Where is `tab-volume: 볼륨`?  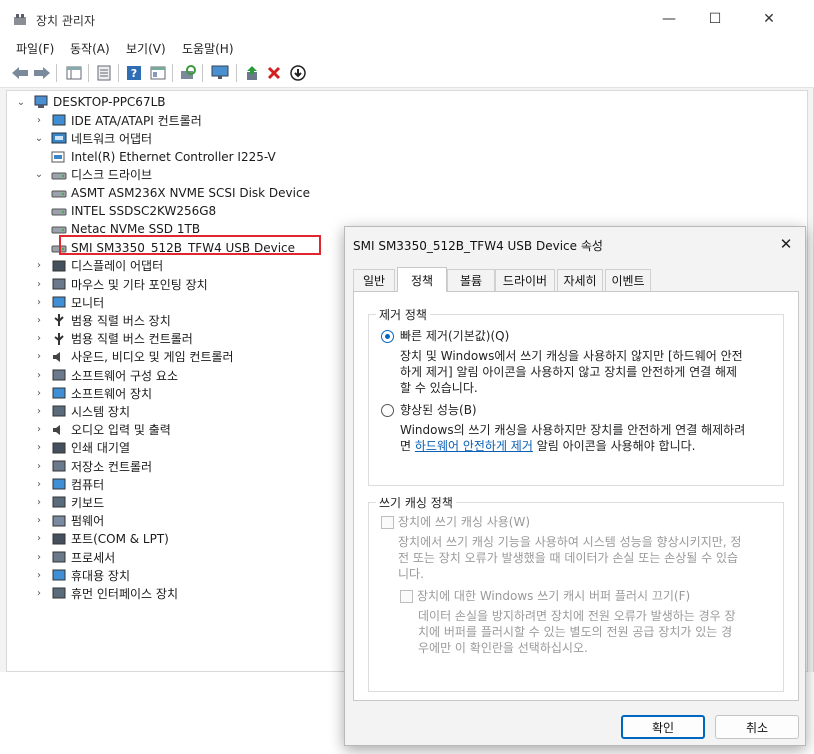
tab-volume: 볼륨 is located at coordinates (471, 280).